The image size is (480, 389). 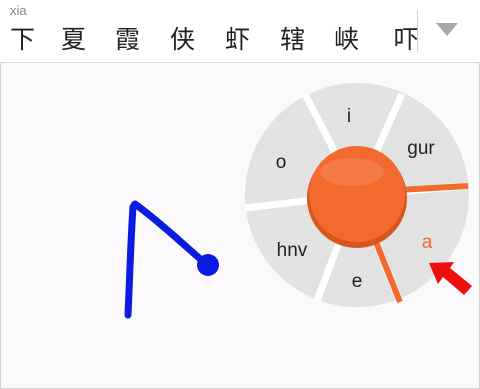 I want to click on gesture-stroke, so click(x=166, y=259).